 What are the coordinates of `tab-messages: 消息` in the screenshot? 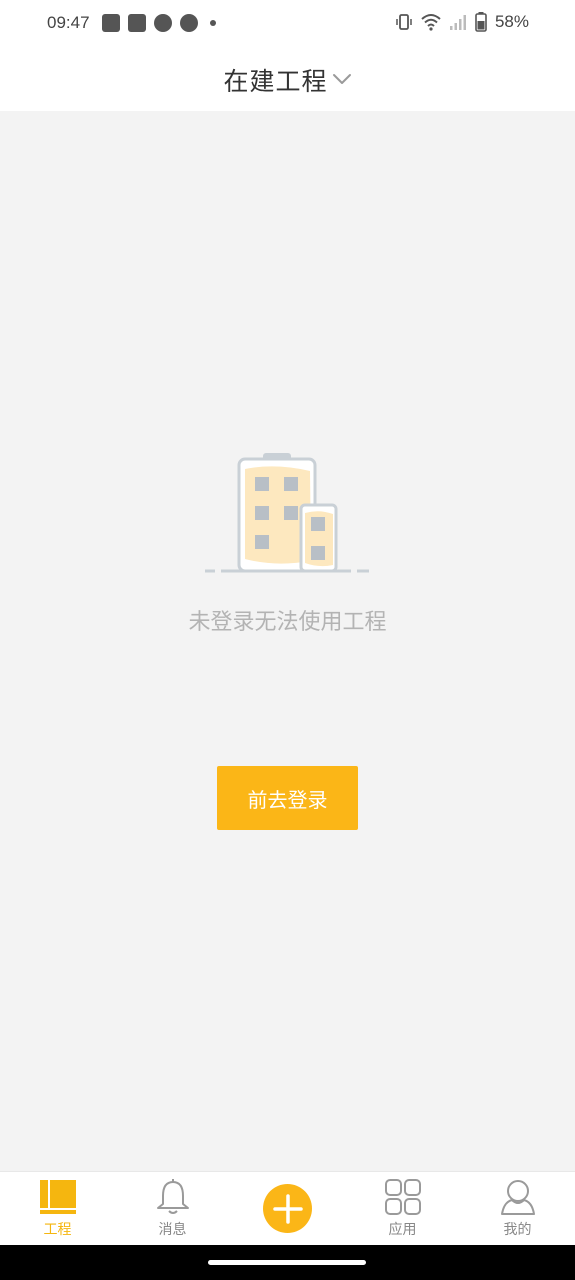 It's located at (172, 1209).